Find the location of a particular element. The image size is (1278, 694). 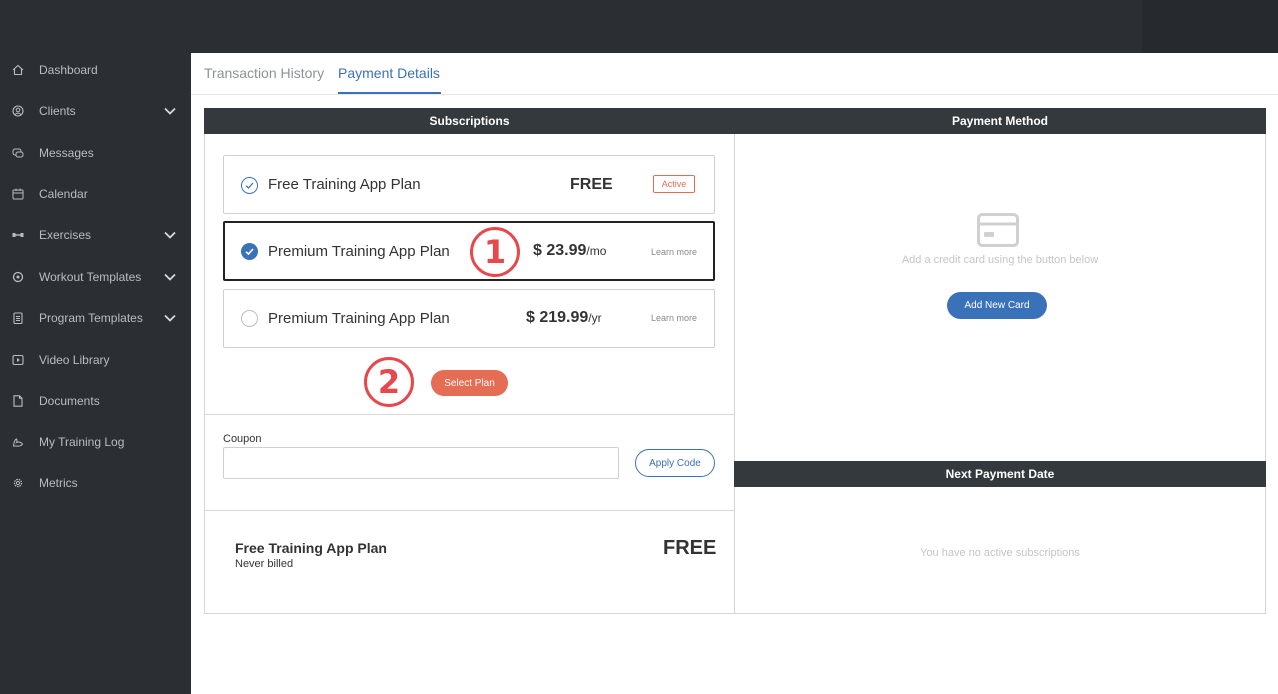

no-subscription-message: You have no active subscriptions is located at coordinates (1000, 553).